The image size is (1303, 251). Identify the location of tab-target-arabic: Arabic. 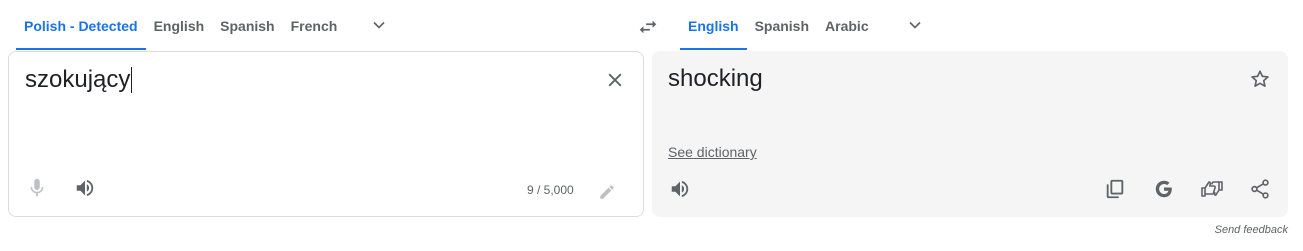
(847, 25).